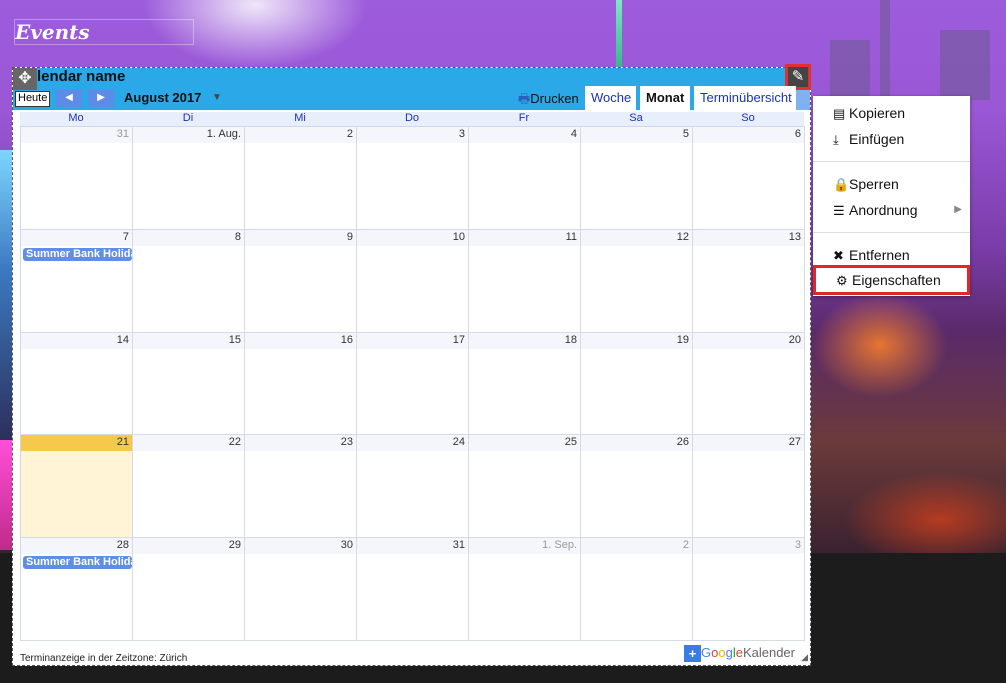 This screenshot has width=1006, height=683. What do you see at coordinates (413, 384) in the screenshot?
I see `day-cell: 17` at bounding box center [413, 384].